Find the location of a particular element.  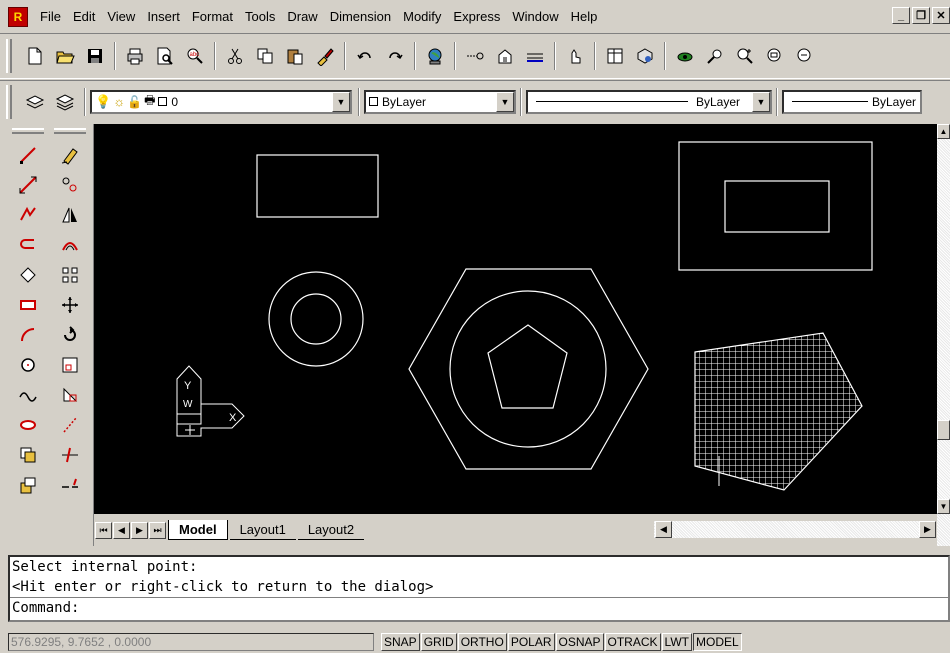

first-tab-icon: ⏮ is located at coordinates (103, 530).